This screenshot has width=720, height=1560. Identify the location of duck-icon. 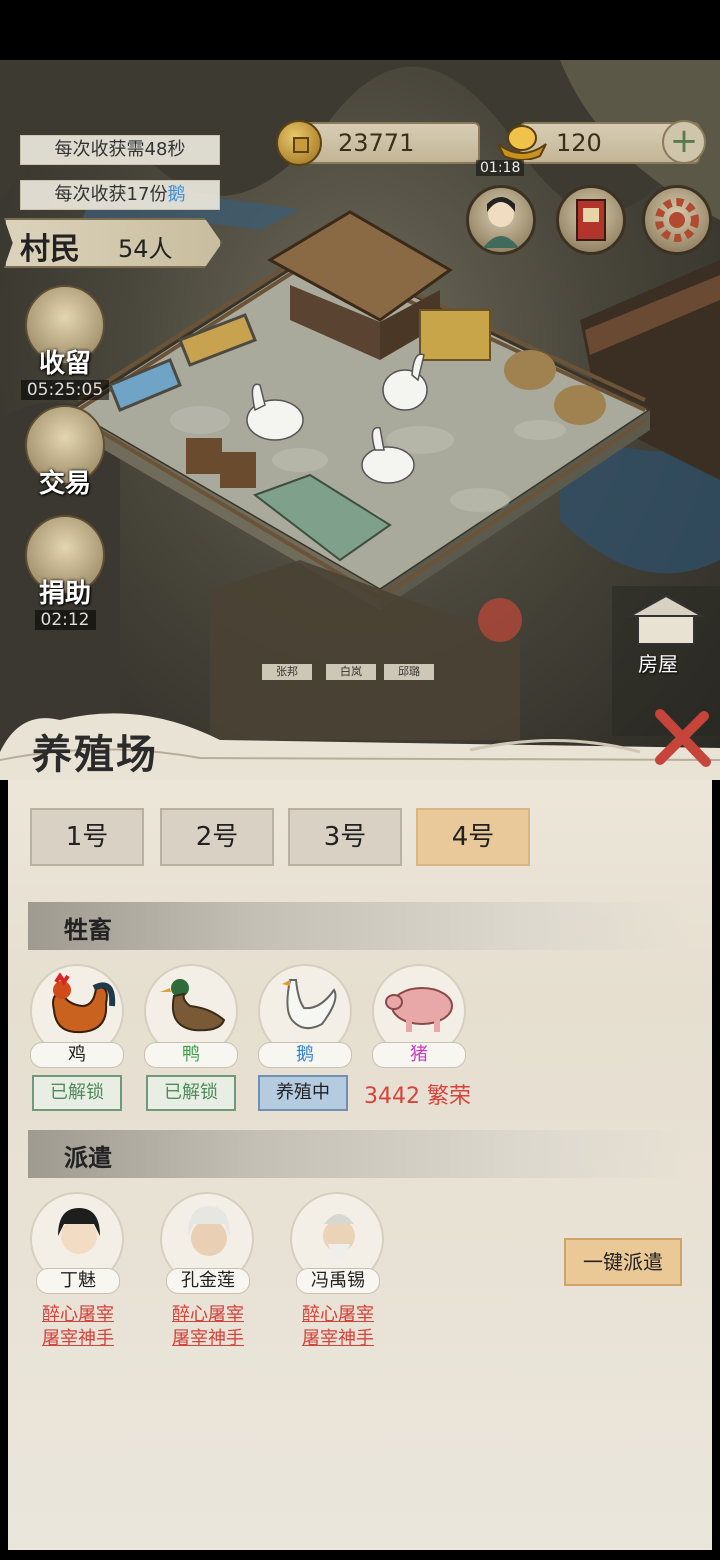
(193, 1005).